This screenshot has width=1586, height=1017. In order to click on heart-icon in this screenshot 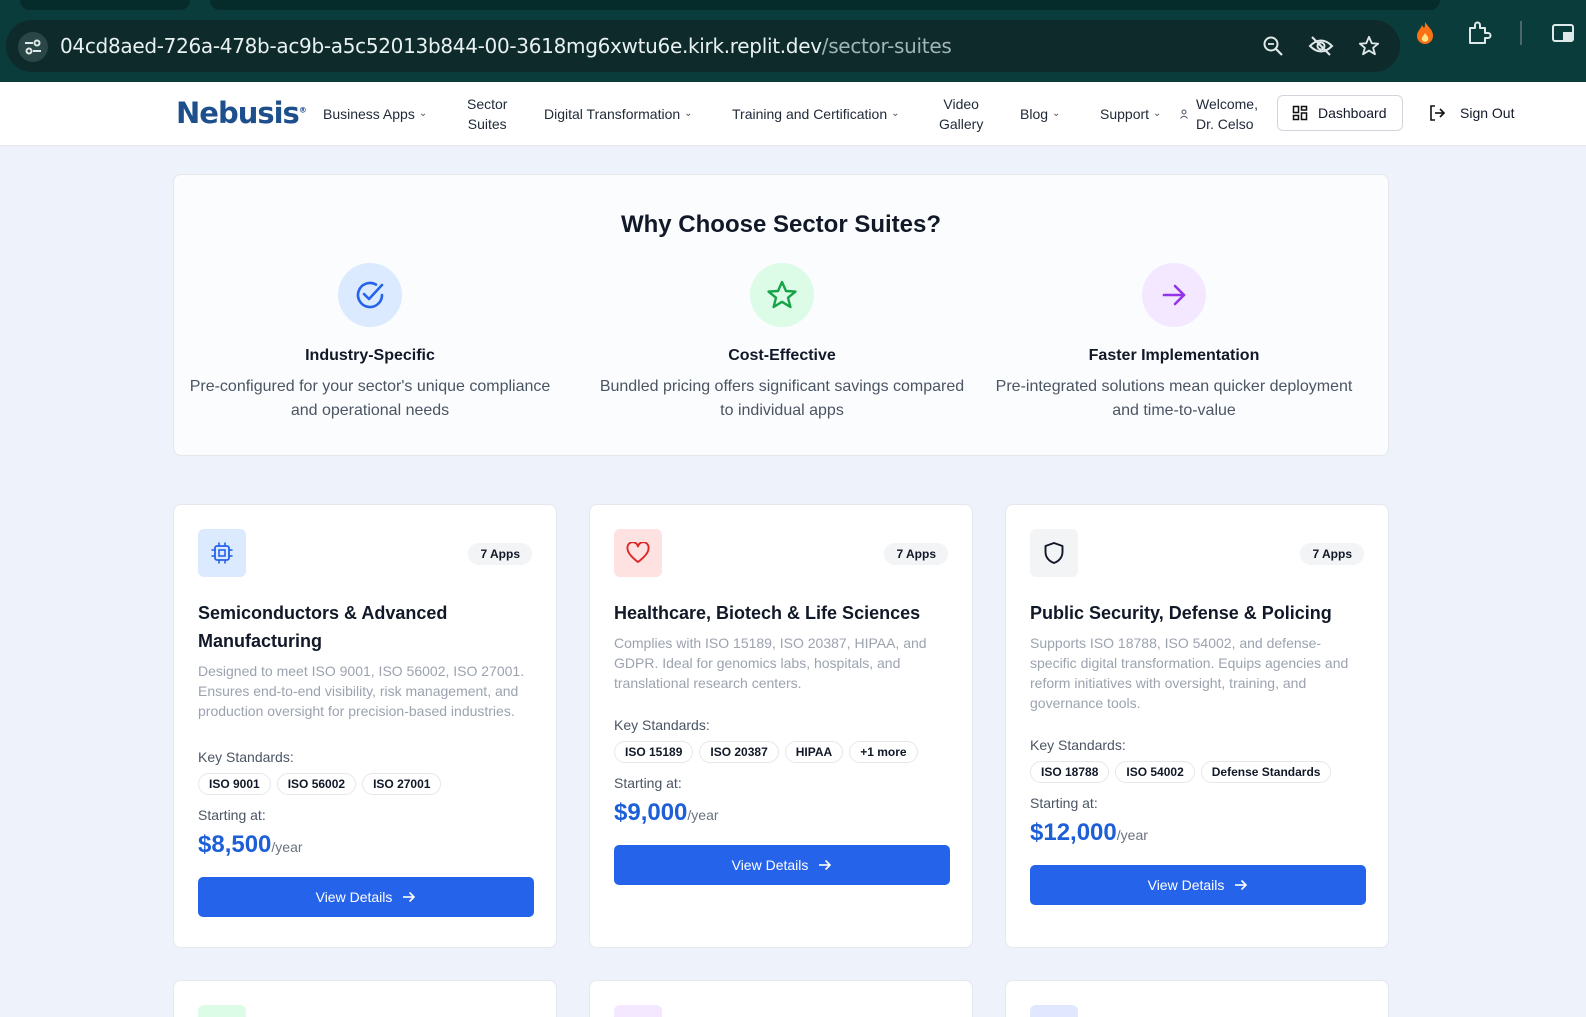, I will do `click(638, 553)`.